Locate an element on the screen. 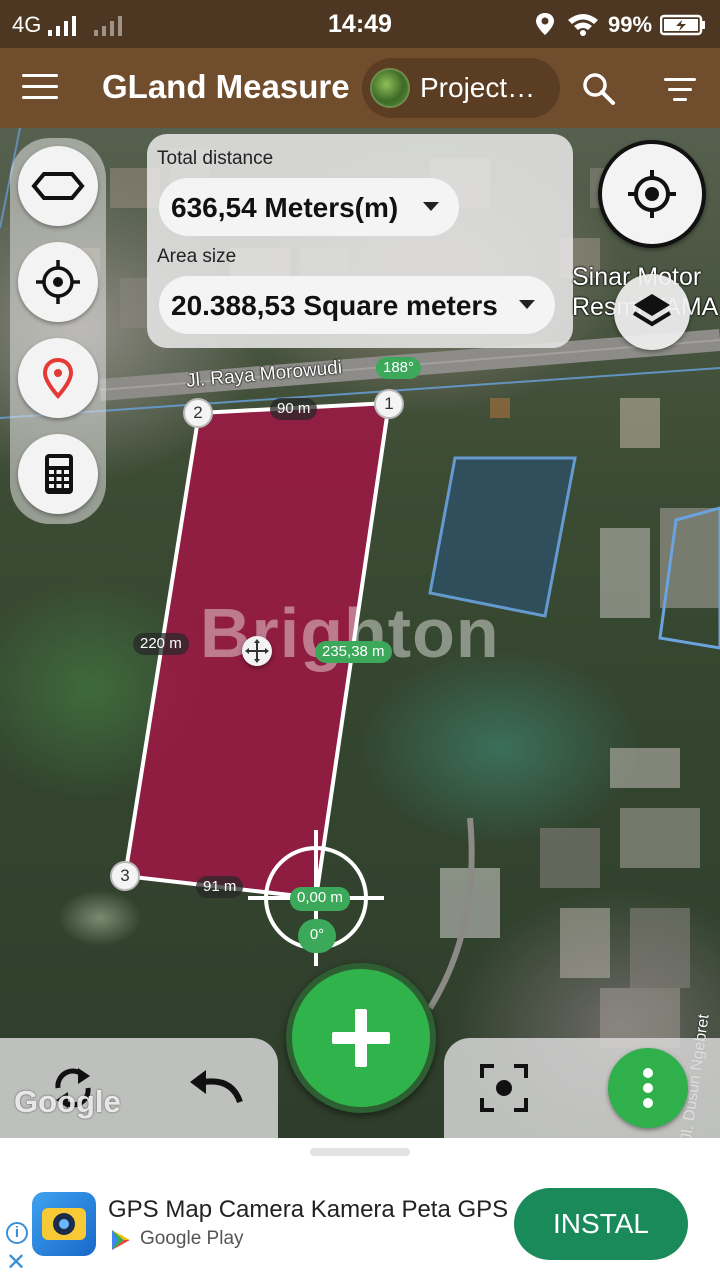 The width and height of the screenshot is (720, 1280). map-pin-icon is located at coordinates (58, 378).